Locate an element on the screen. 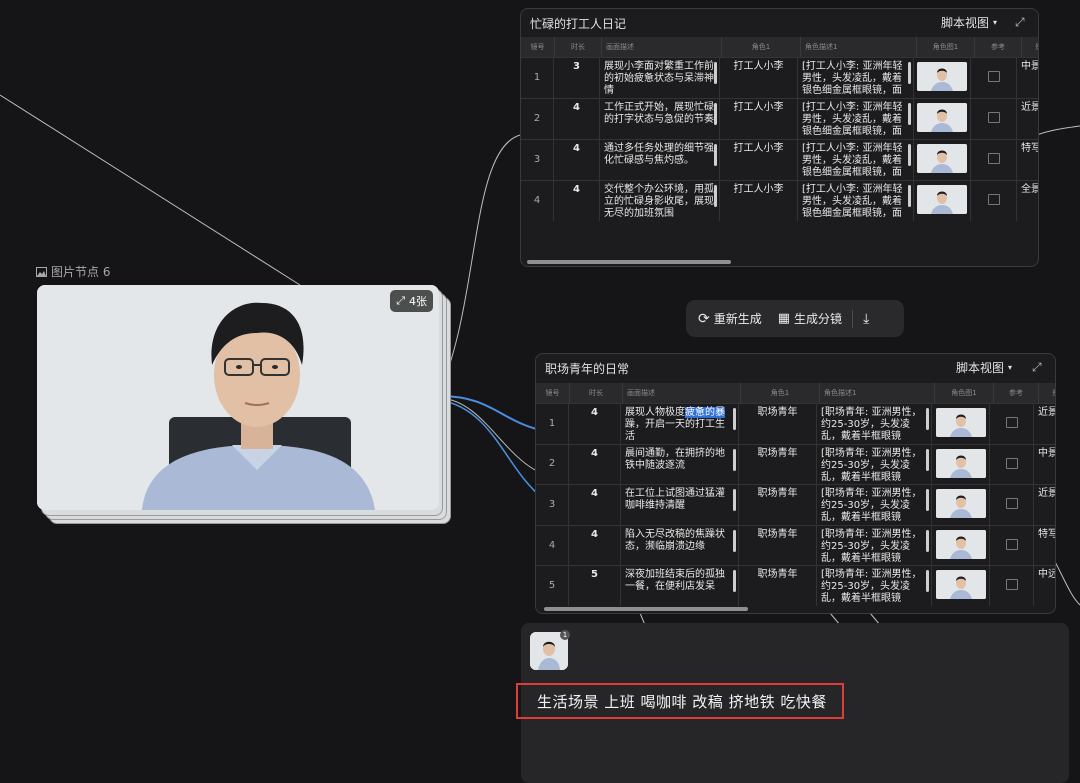  description-cell: 在工位上试图通过猛灌咖啡维持清醒 is located at coordinates (680, 505).